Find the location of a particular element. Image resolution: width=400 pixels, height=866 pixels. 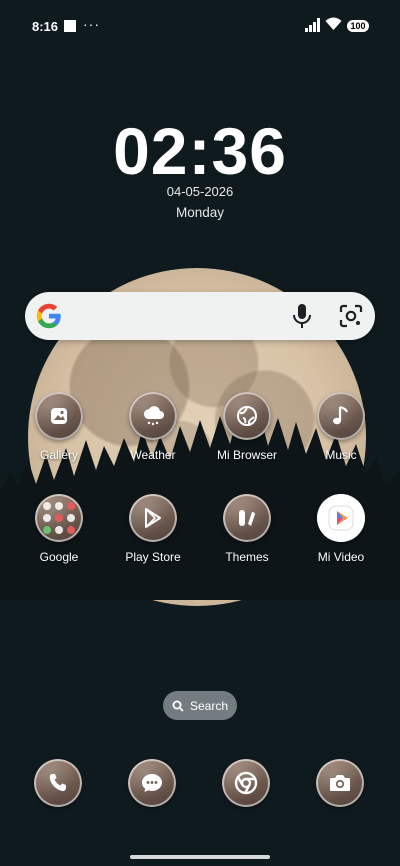

status-bar: 8:16 ··· 100 is located at coordinates (200, 24).